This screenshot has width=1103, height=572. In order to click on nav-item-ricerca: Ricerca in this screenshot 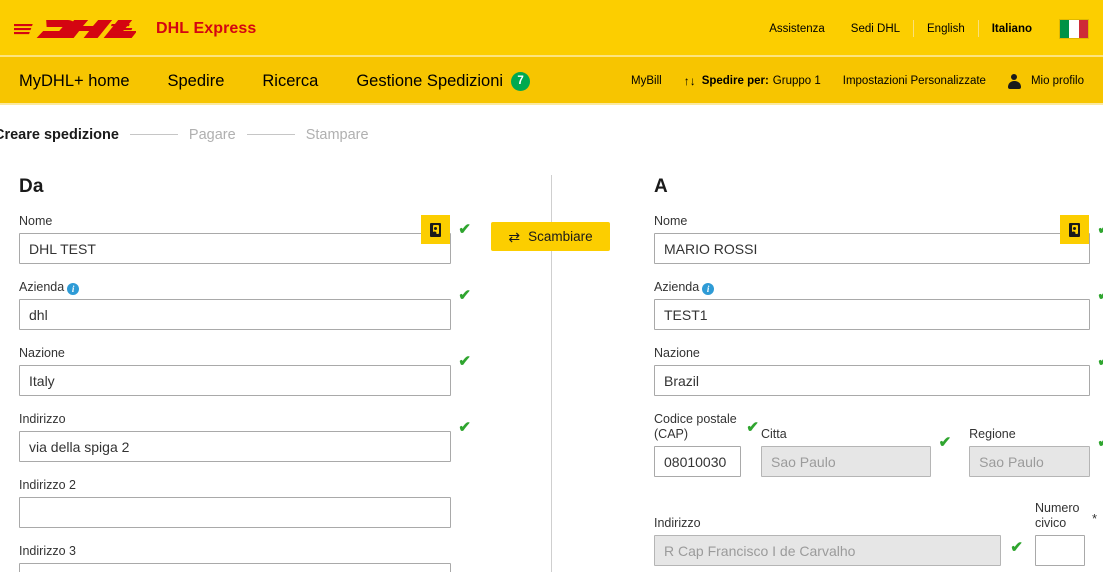, I will do `click(290, 81)`.